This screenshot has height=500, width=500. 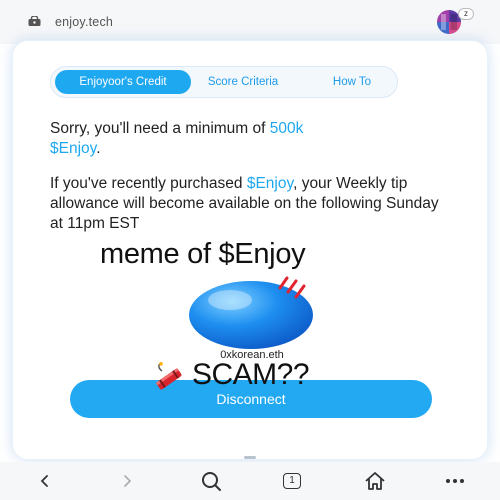 What do you see at coordinates (250, 22) in the screenshot?
I see `browser-top-bar: enjoy.tech z` at bounding box center [250, 22].